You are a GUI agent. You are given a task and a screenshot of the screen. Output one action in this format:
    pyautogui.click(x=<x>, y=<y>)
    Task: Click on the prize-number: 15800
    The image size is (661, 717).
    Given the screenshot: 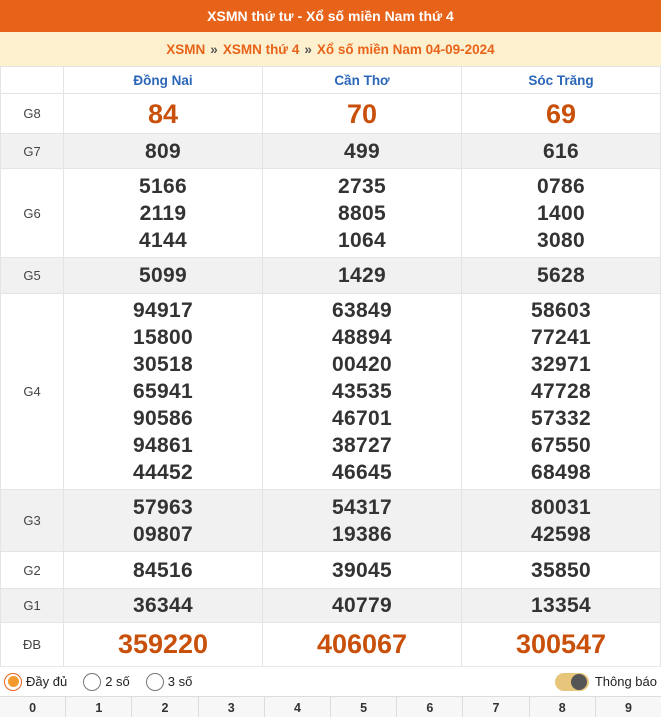 What is the action you would take?
    pyautogui.click(x=163, y=337)
    